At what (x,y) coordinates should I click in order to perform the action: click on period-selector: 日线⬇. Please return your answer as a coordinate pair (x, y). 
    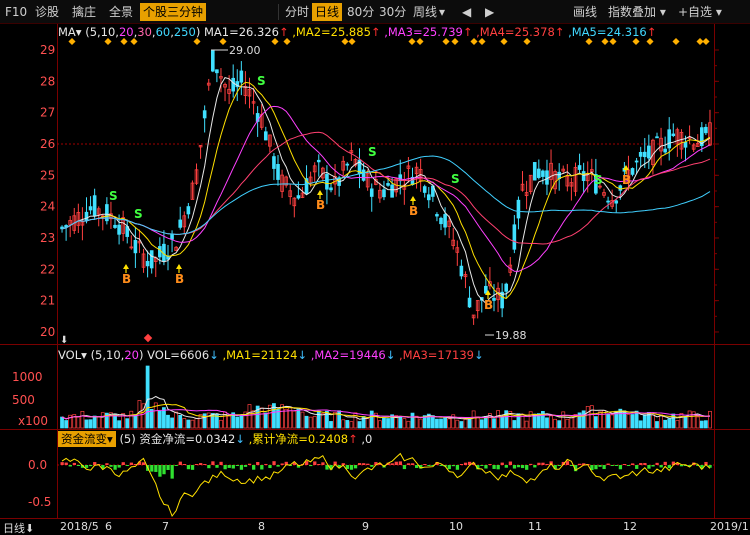
    Looking at the image, I should click on (18, 527).